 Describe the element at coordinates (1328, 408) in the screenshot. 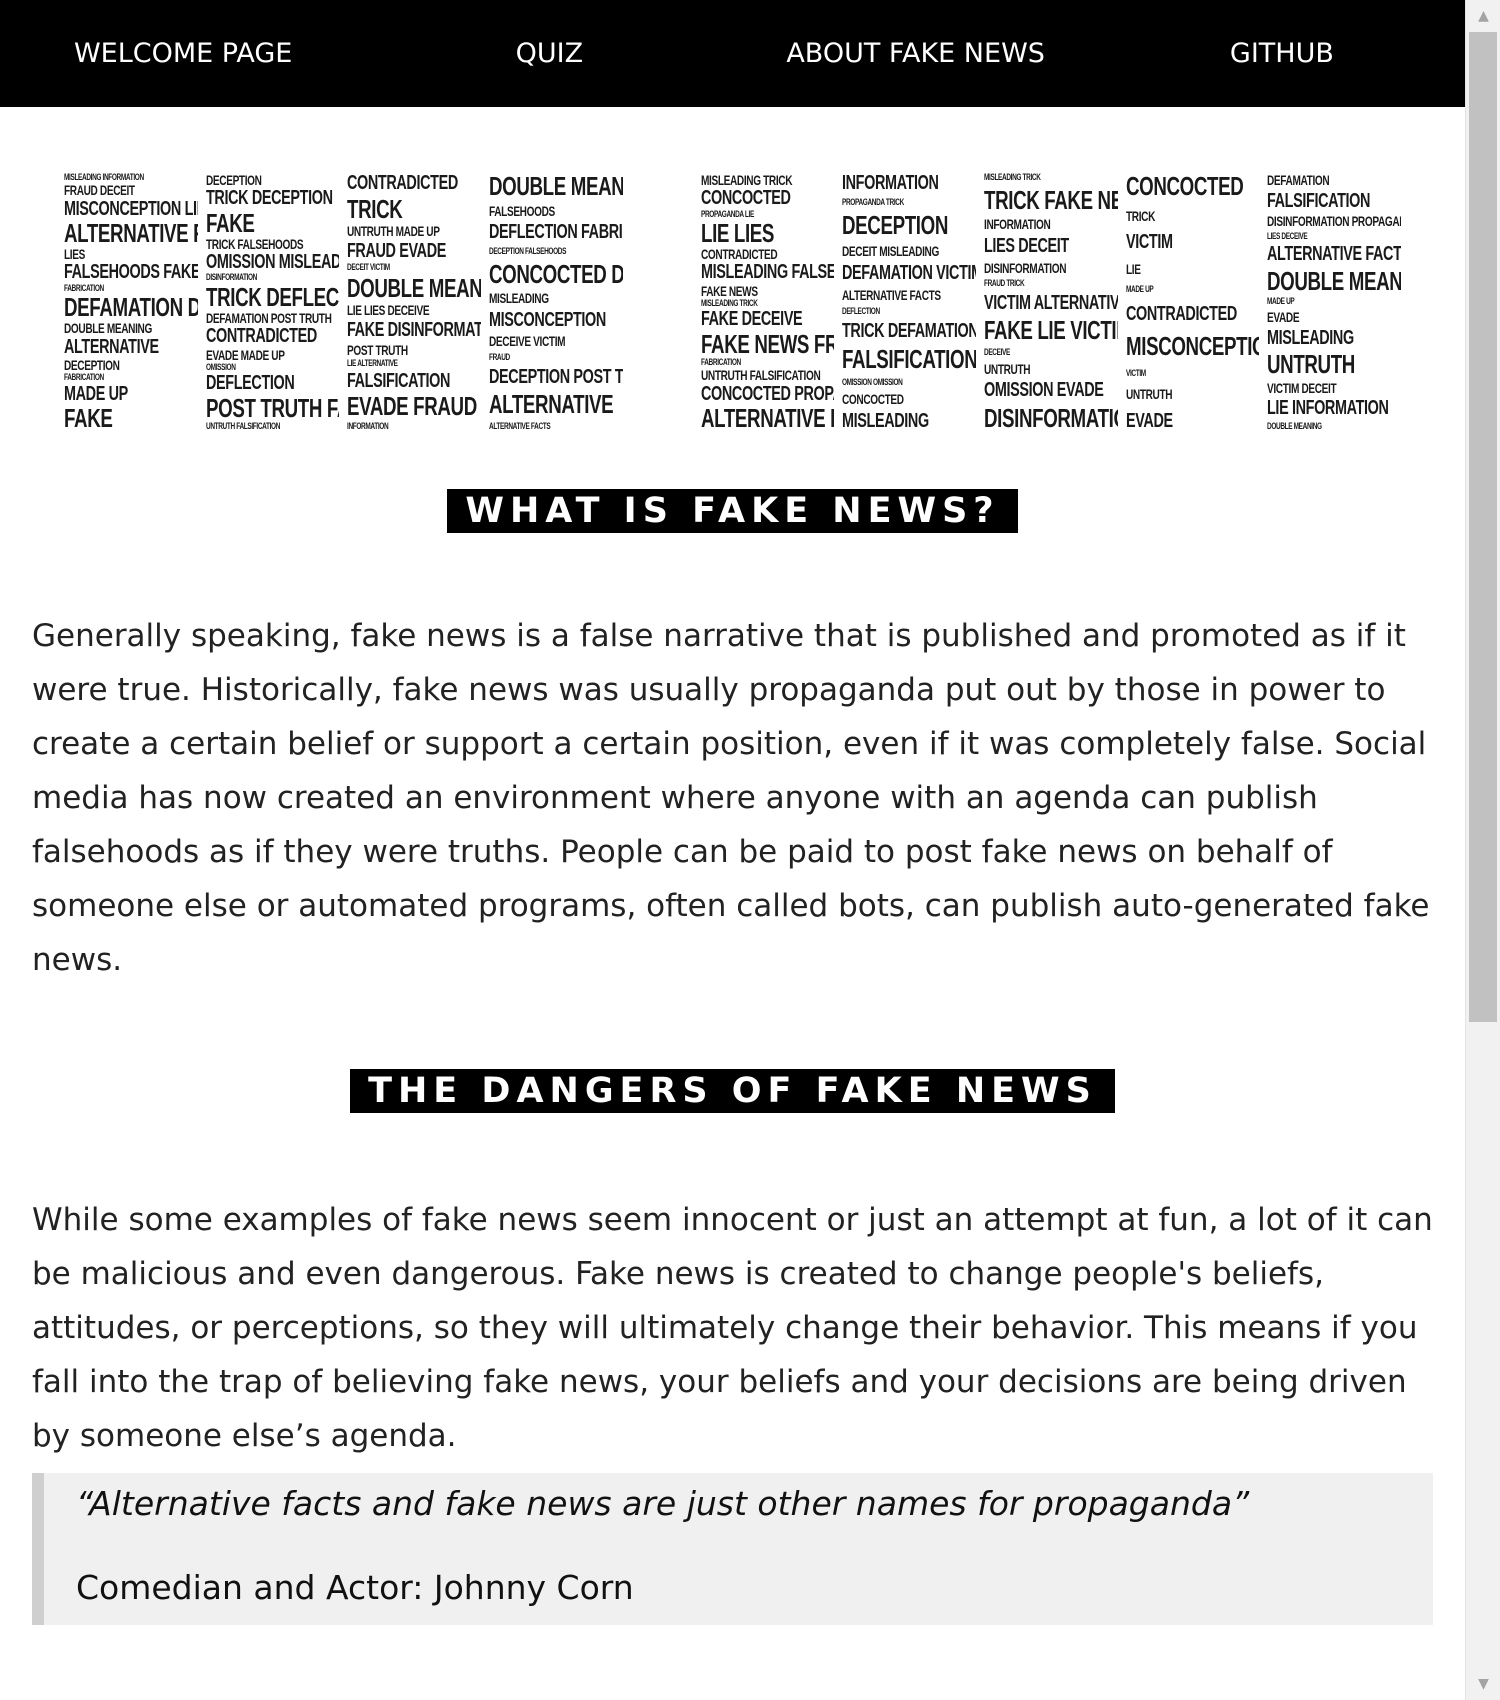

I see `banner-word: Lie Information` at that location.